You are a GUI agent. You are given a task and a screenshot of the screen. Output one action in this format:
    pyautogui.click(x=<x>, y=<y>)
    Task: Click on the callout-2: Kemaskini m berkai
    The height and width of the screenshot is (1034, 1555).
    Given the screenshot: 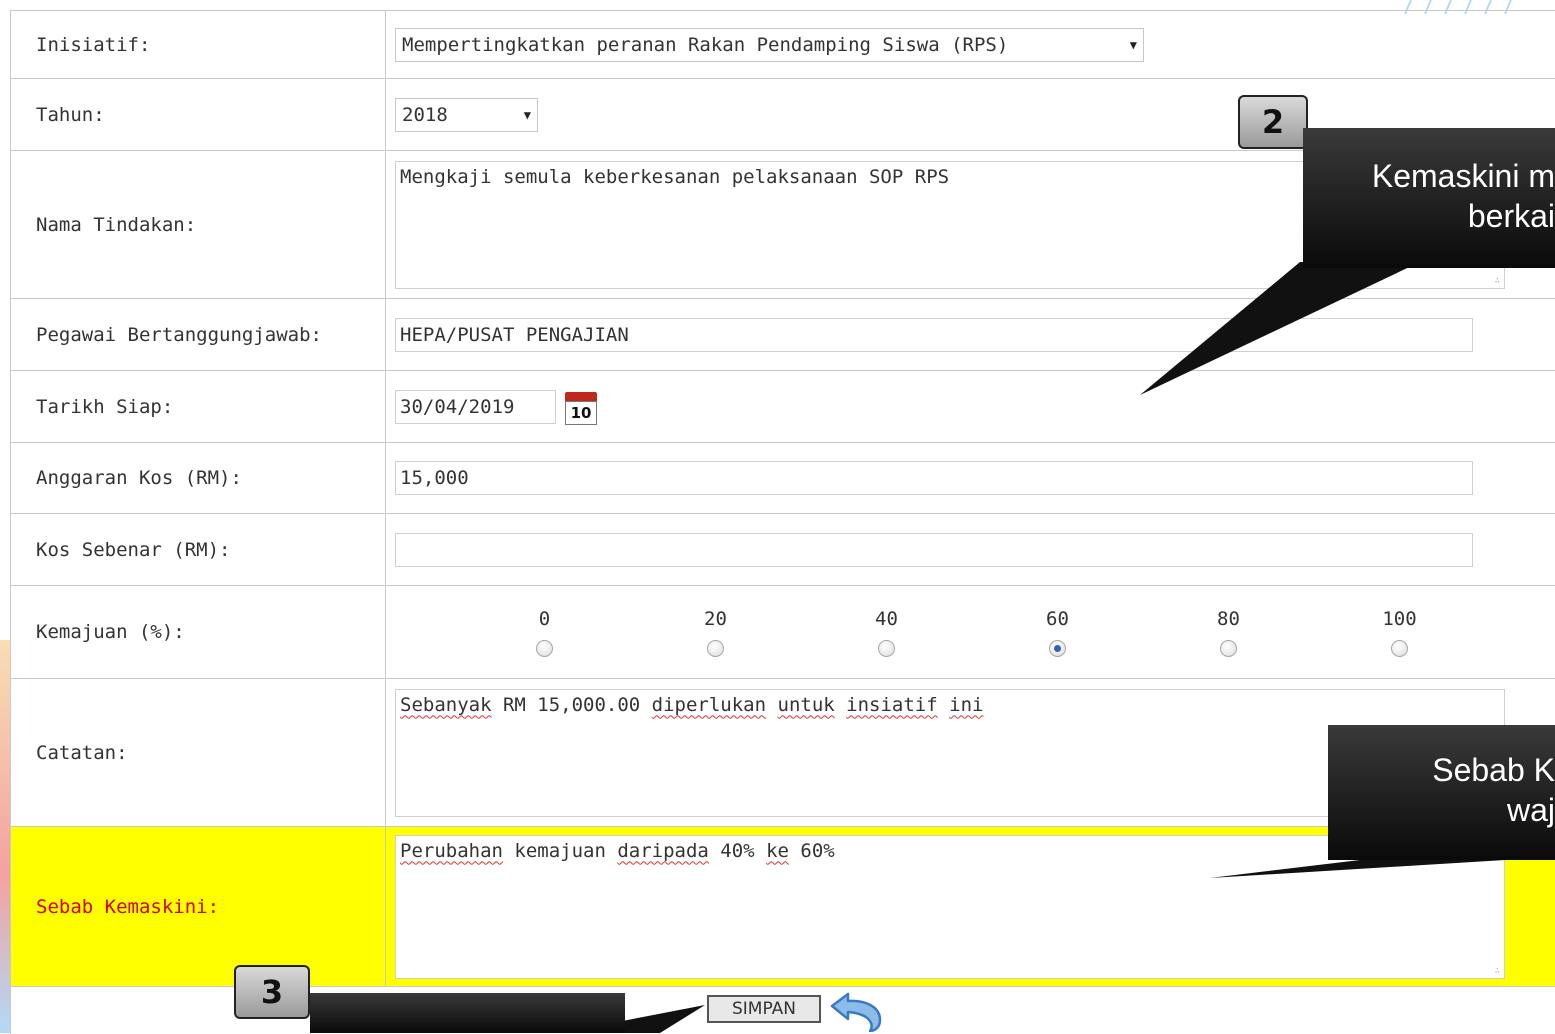 What is the action you would take?
    pyautogui.click(x=1429, y=198)
    